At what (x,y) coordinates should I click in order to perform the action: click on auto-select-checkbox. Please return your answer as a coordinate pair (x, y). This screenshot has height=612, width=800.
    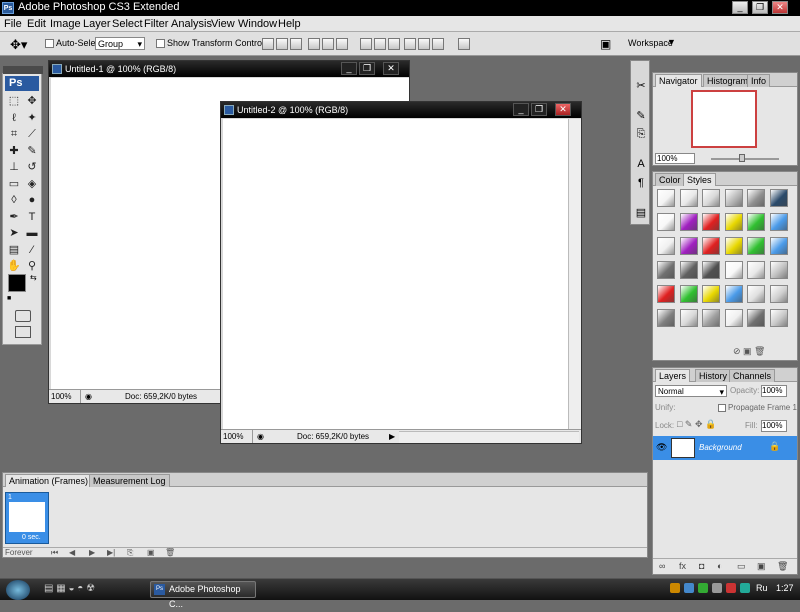
    Looking at the image, I should click on (49, 43).